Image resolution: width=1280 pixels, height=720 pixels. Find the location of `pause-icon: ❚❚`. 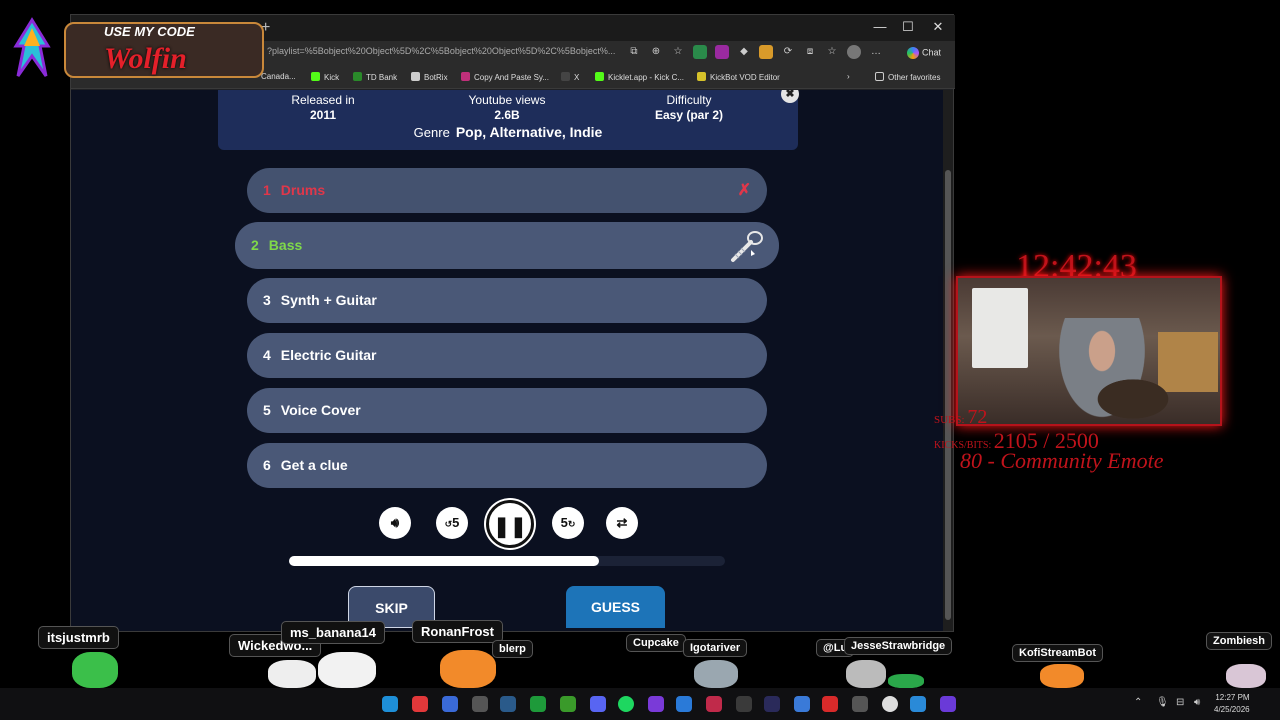

pause-icon: ❚❚ is located at coordinates (510, 527).